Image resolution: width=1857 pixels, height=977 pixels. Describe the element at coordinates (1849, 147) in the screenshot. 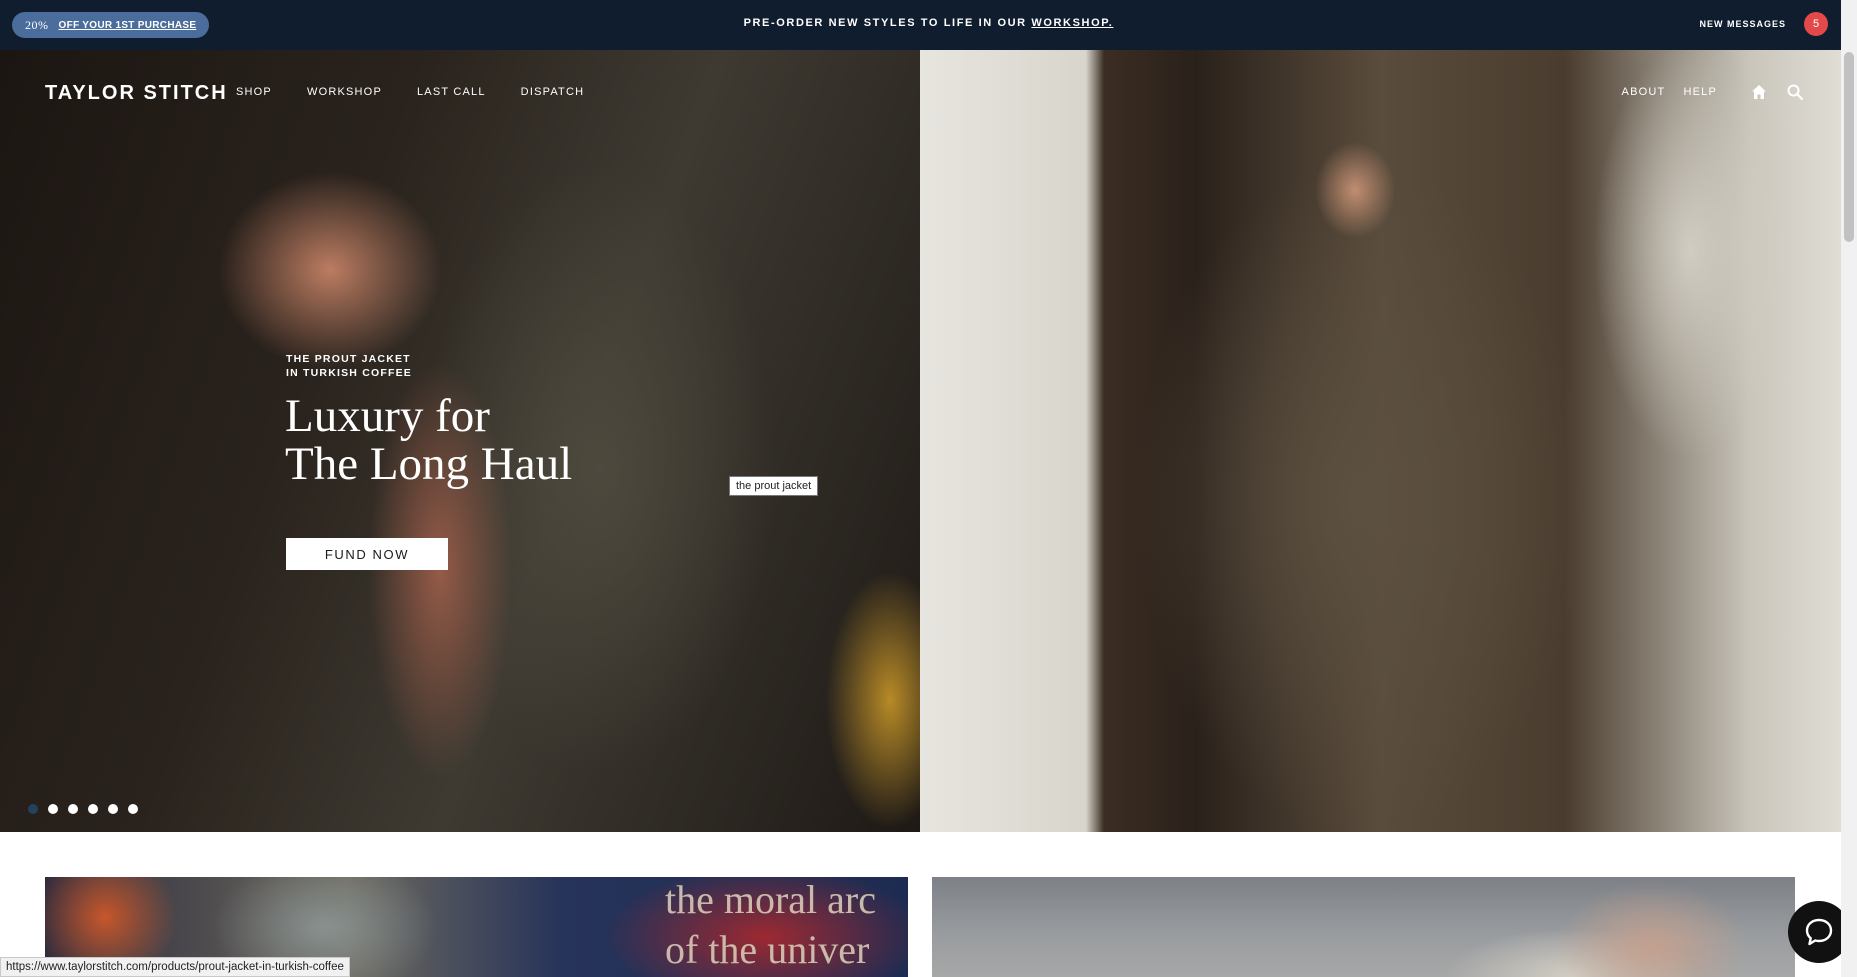

I see `scrollbar-thumb` at that location.